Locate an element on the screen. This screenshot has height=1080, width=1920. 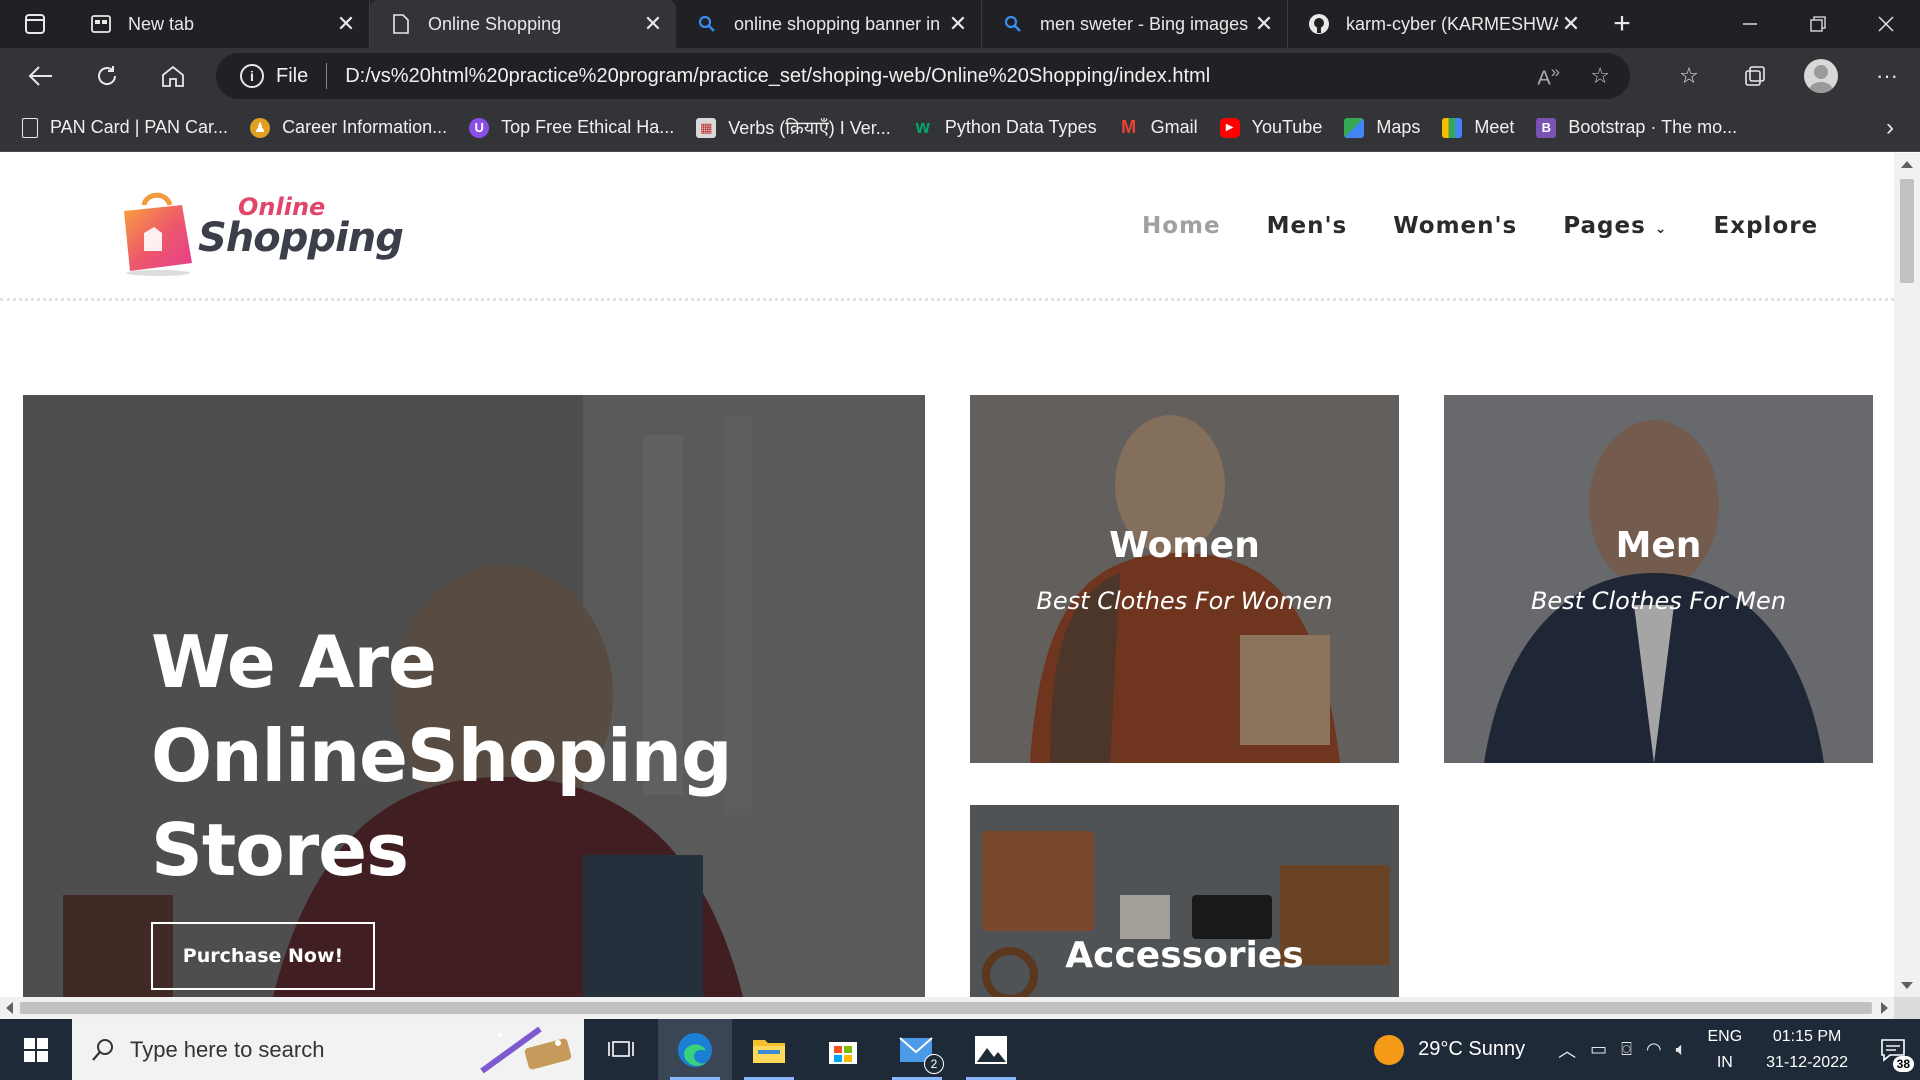
toolbar-right: ☆ ··· is located at coordinates (1788, 76).